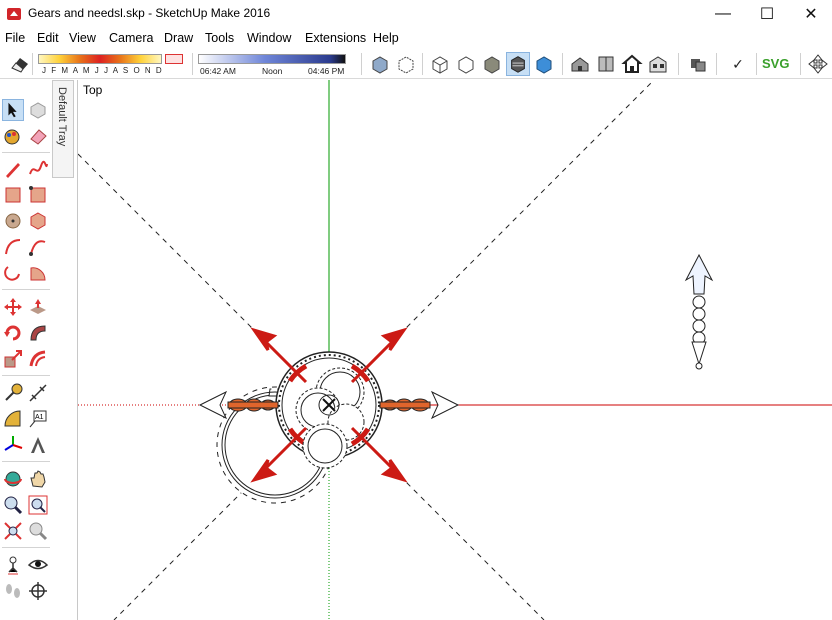 The width and height of the screenshot is (832, 620). Describe the element at coordinates (380, 64) in the screenshot. I see `xray-style-icon` at that location.